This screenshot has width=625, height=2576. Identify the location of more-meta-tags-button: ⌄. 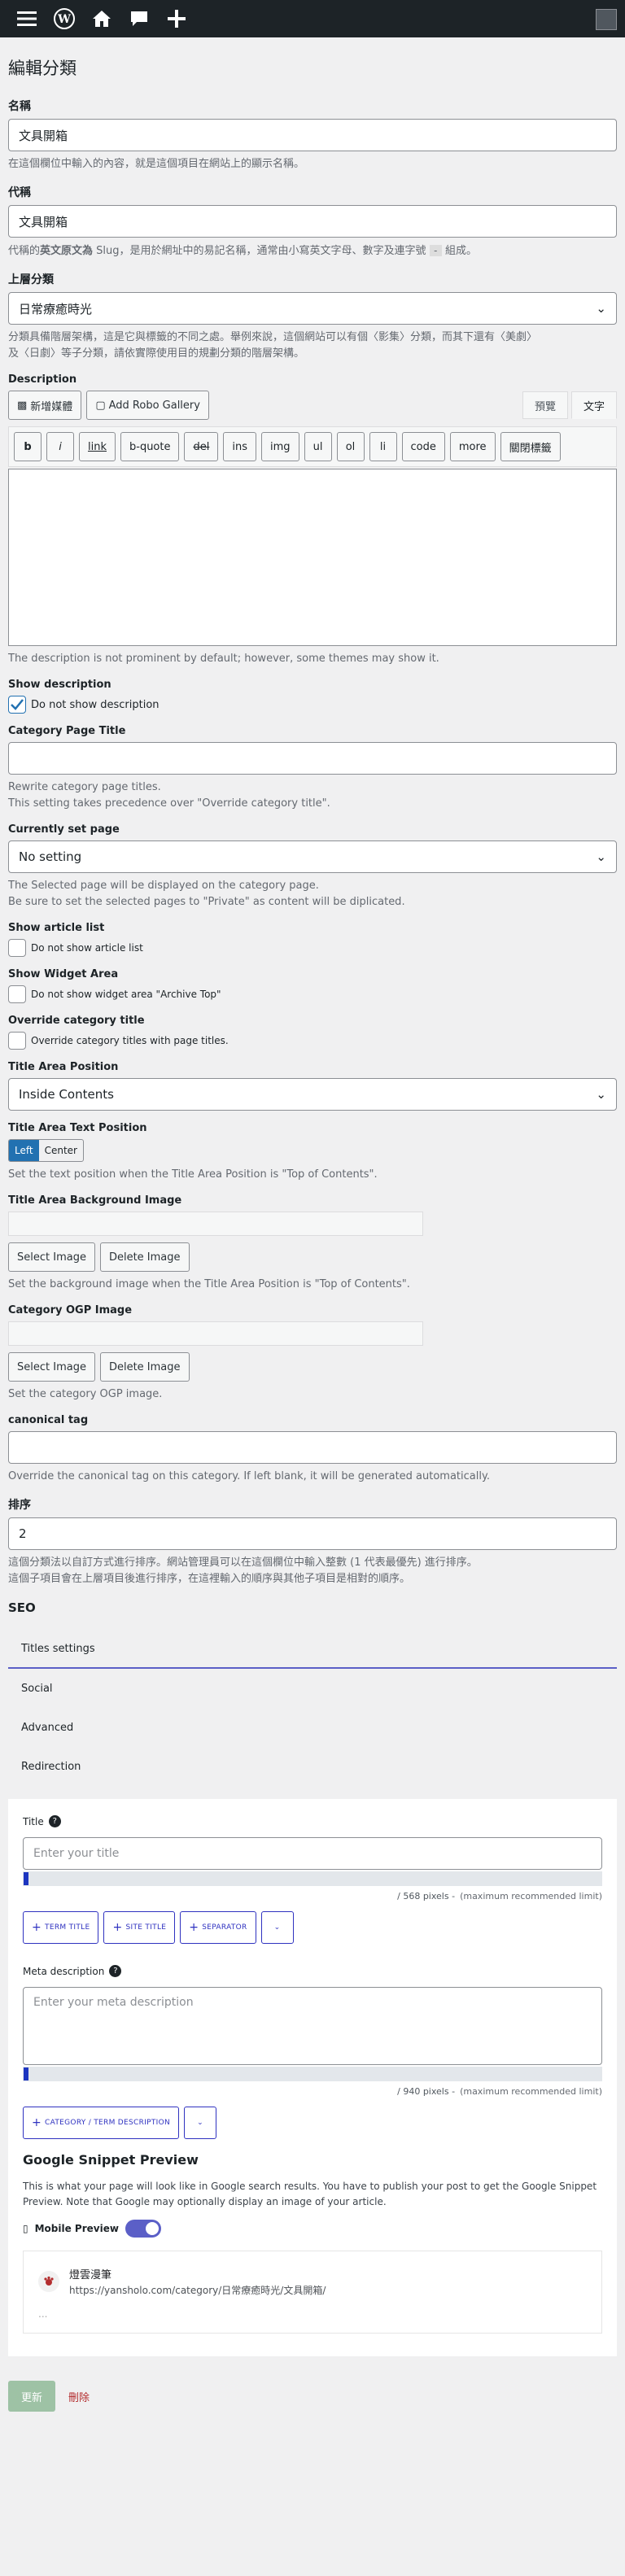
(200, 2123).